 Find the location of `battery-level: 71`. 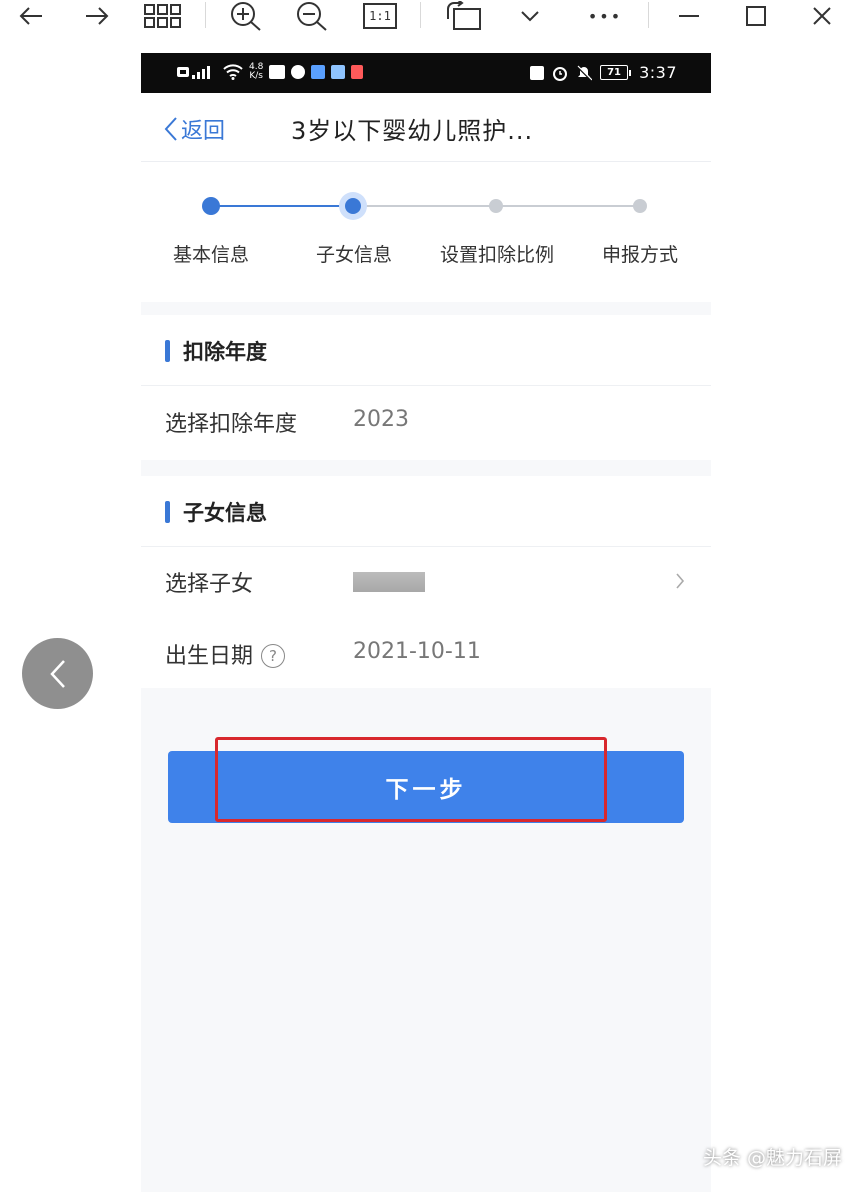

battery-level: 71 is located at coordinates (614, 72).